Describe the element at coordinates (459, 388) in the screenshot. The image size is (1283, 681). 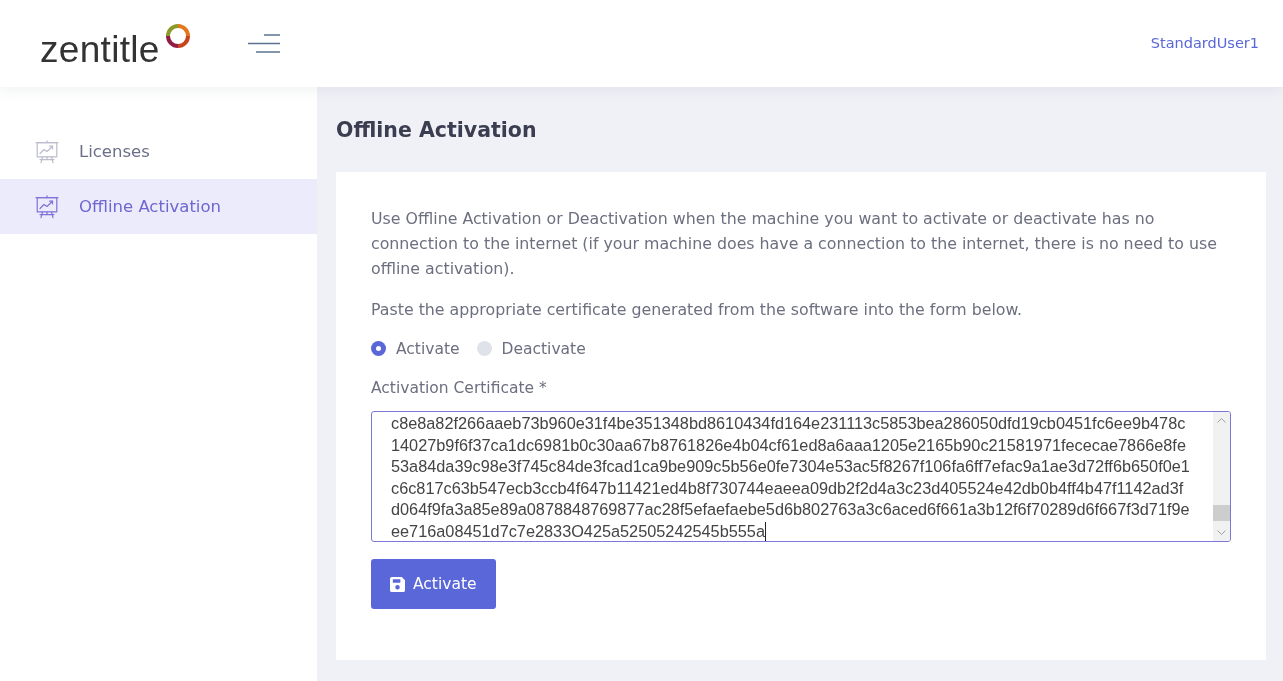
I see `field-label: Activation Certificate *` at that location.